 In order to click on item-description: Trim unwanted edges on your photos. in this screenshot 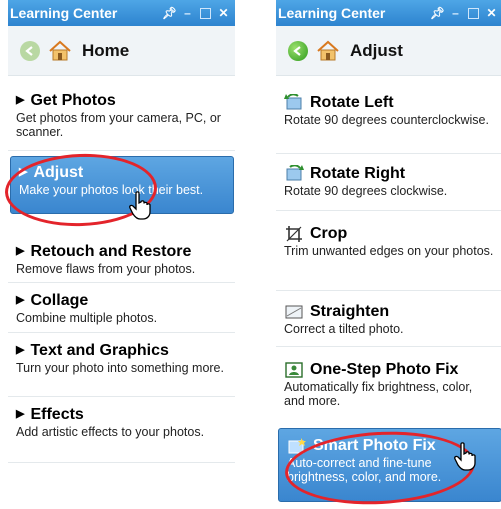, I will do `click(389, 251)`.